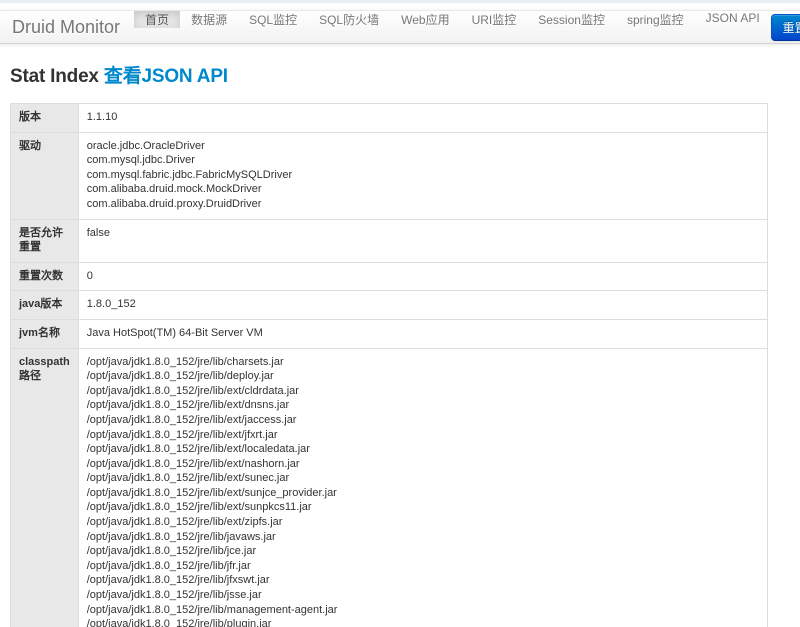  I want to click on nav-item-datasource: 数据源, so click(209, 19).